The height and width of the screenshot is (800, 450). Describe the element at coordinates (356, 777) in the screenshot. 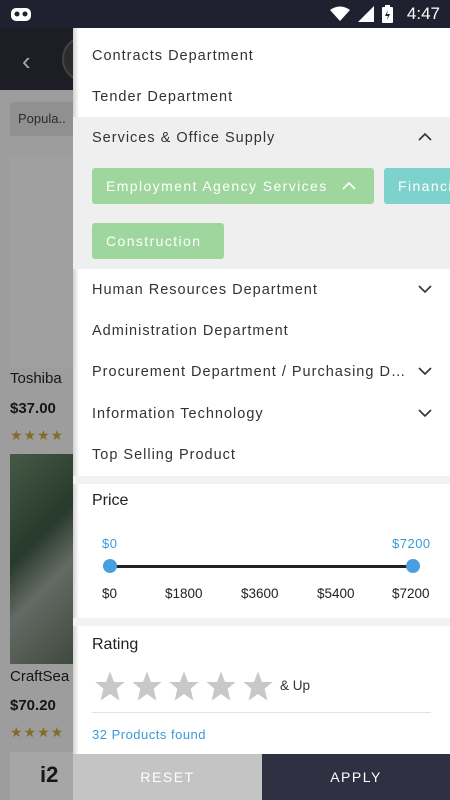

I see `apply-button: APPLY` at that location.